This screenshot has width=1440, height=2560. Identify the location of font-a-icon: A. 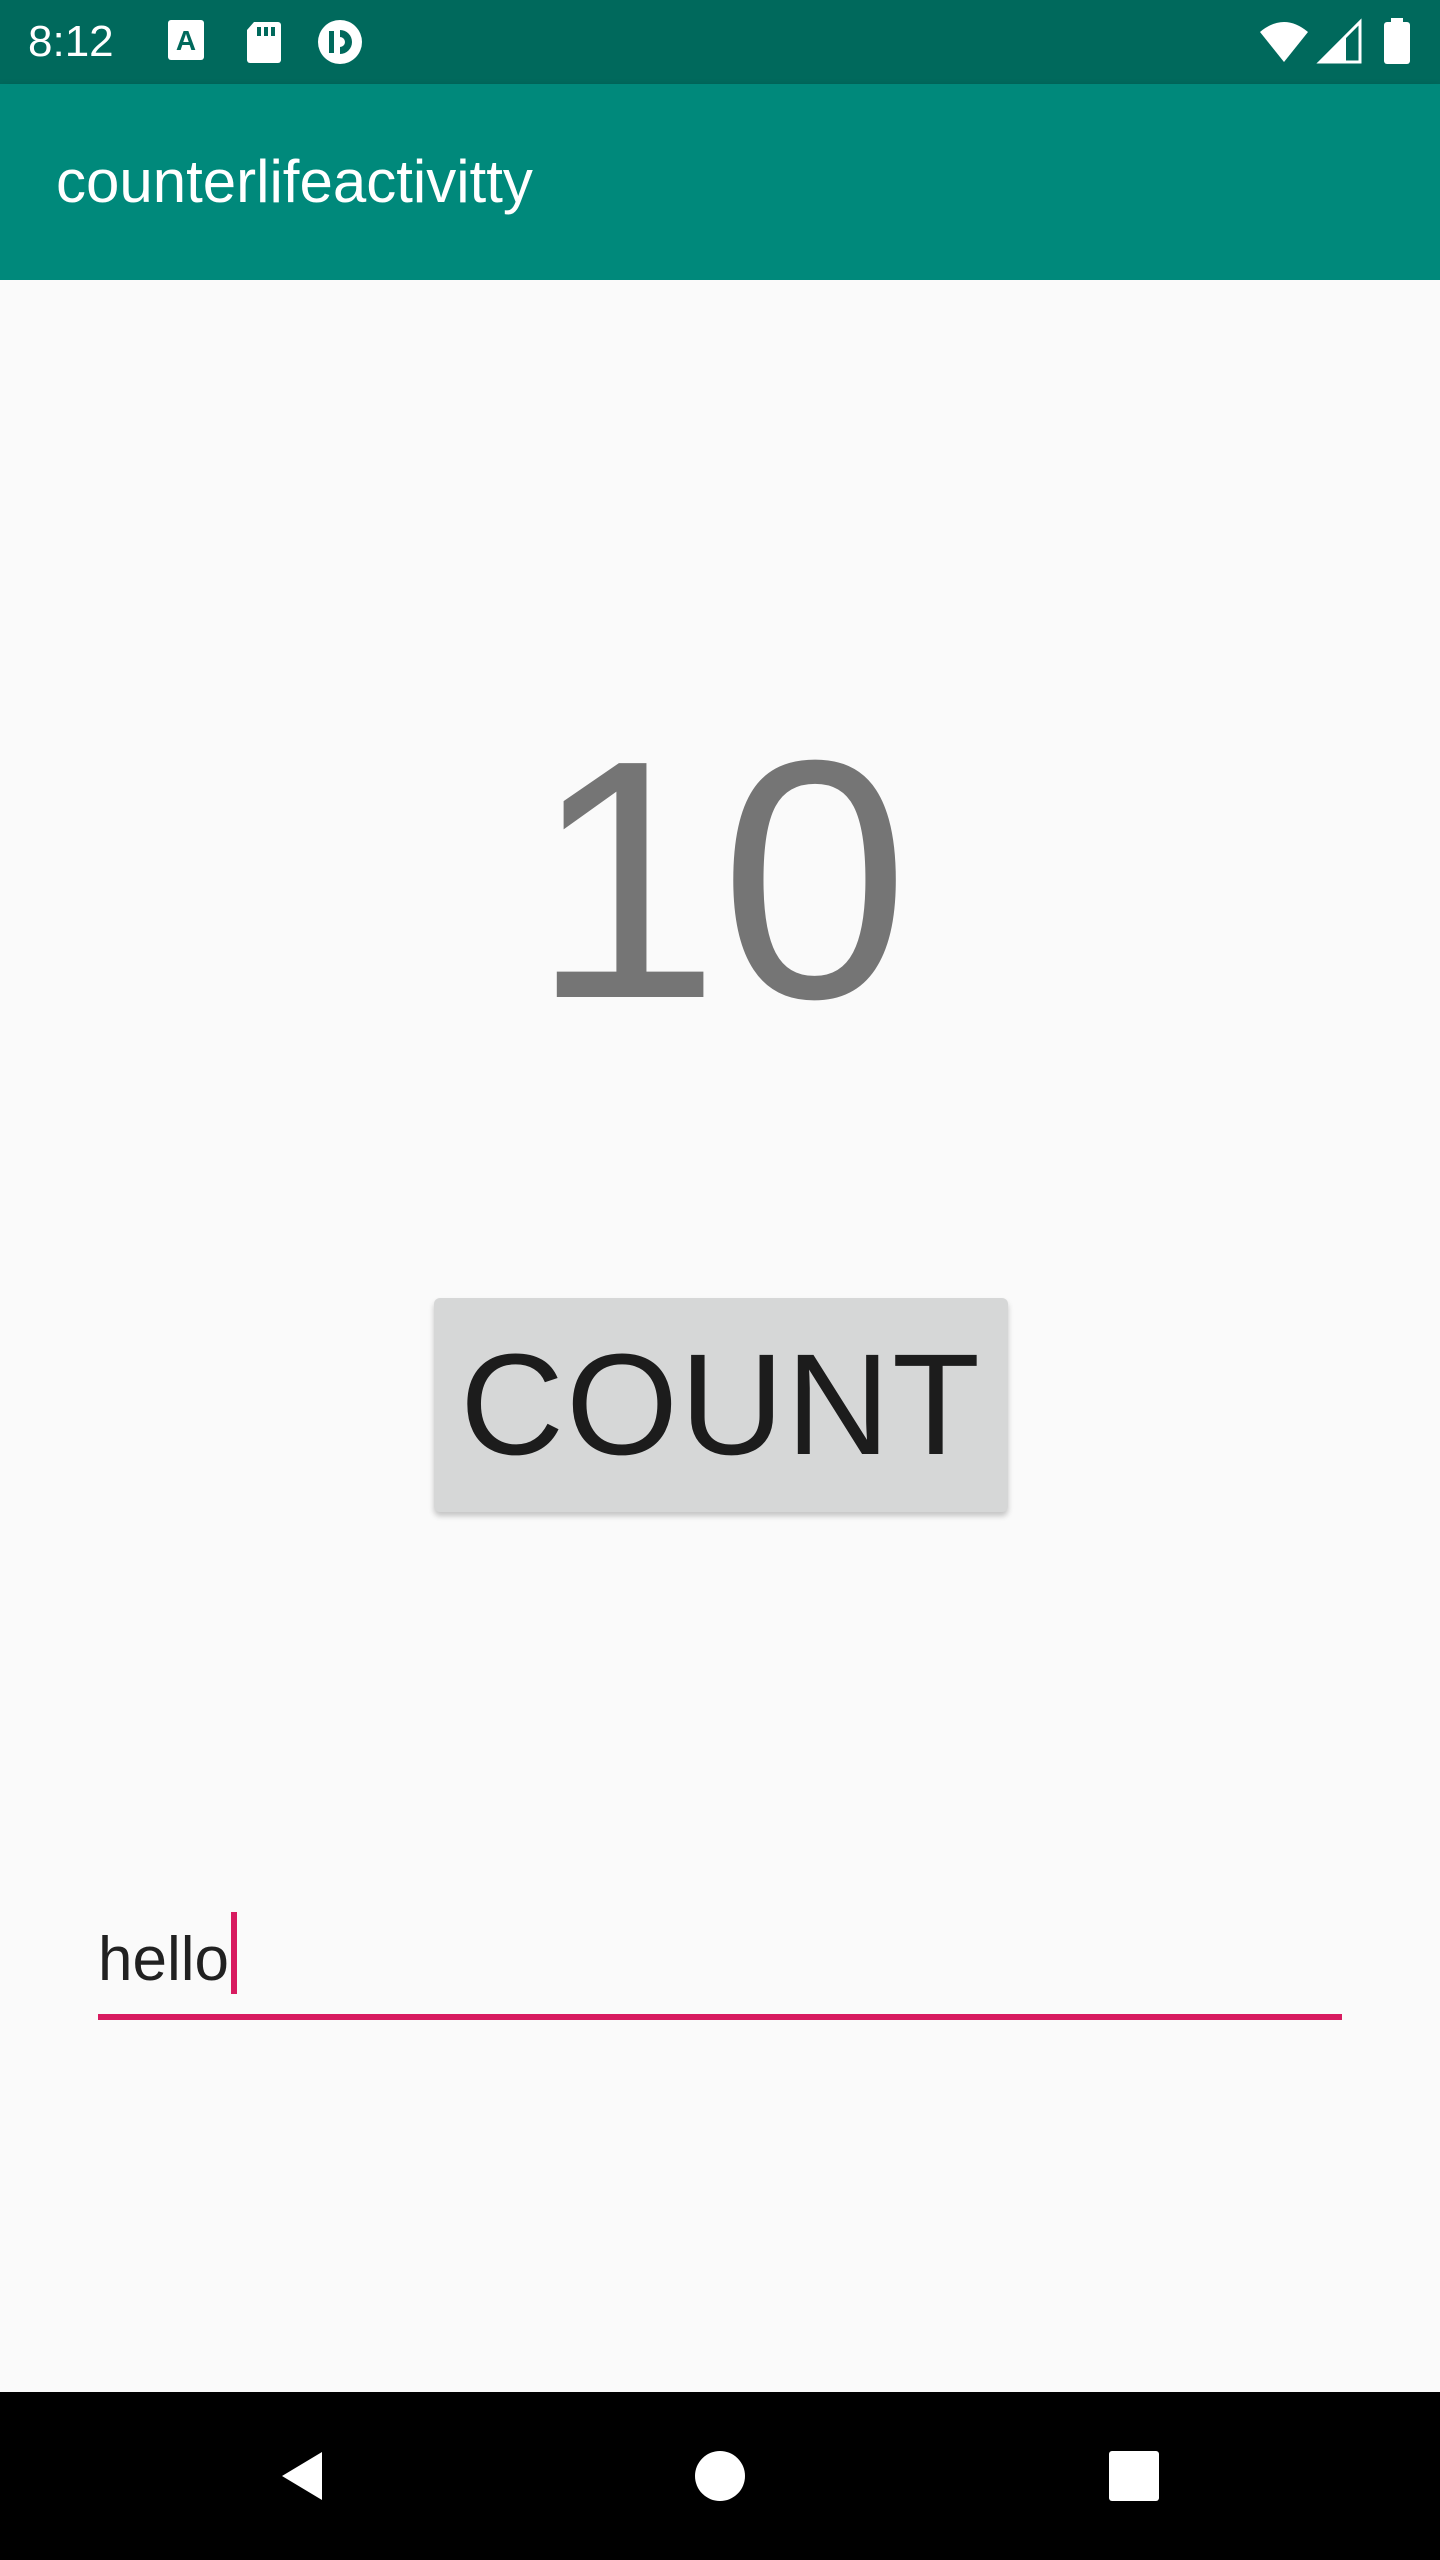
(190, 42).